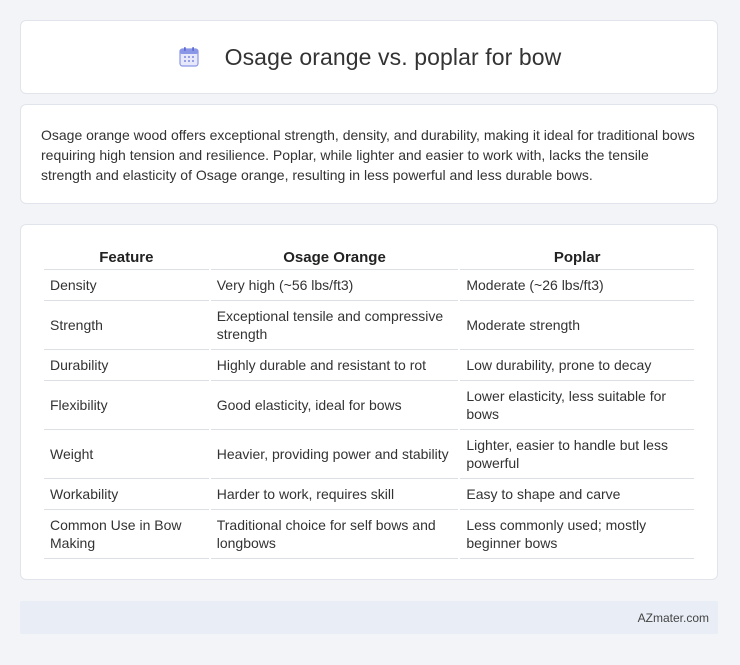 The width and height of the screenshot is (740, 665). What do you see at coordinates (577, 534) in the screenshot?
I see `table-cell-poplar: Less commonly used; mostly beginner bows` at bounding box center [577, 534].